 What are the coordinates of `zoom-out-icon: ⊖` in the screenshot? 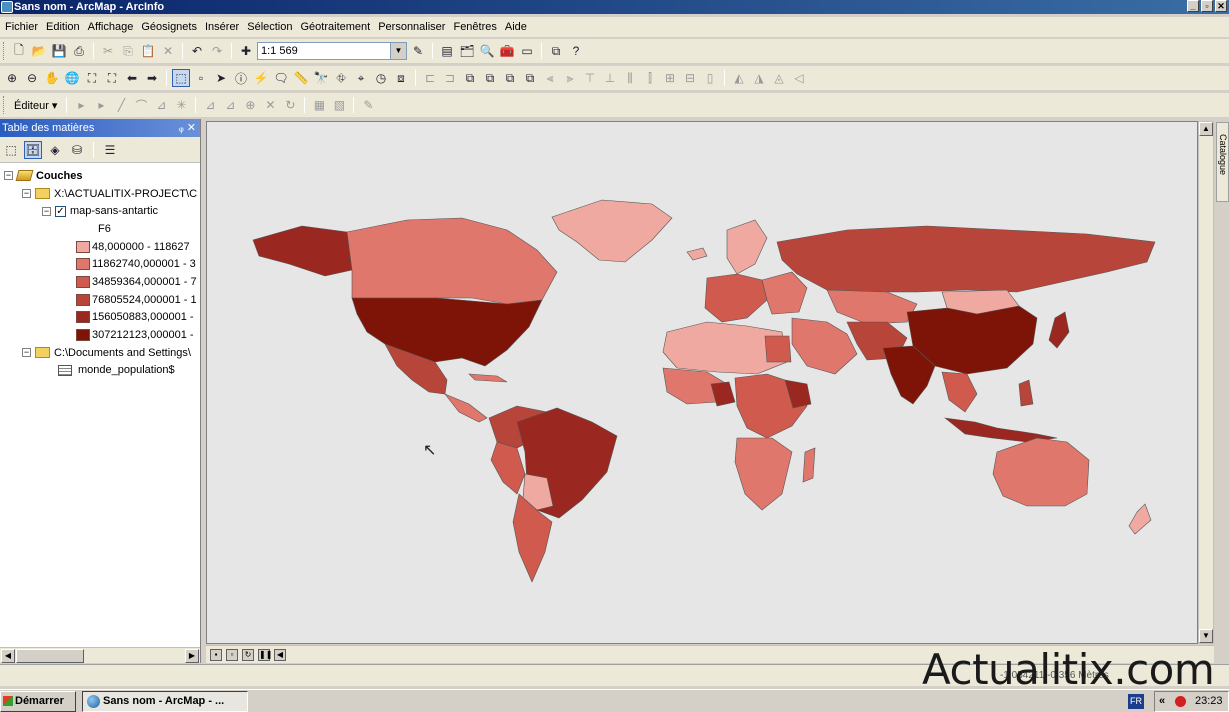 It's located at (32, 78).